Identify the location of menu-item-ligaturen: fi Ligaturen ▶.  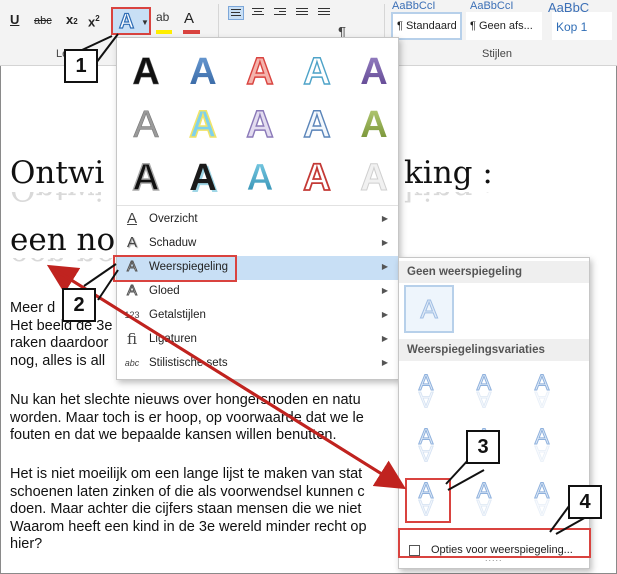
(257, 340).